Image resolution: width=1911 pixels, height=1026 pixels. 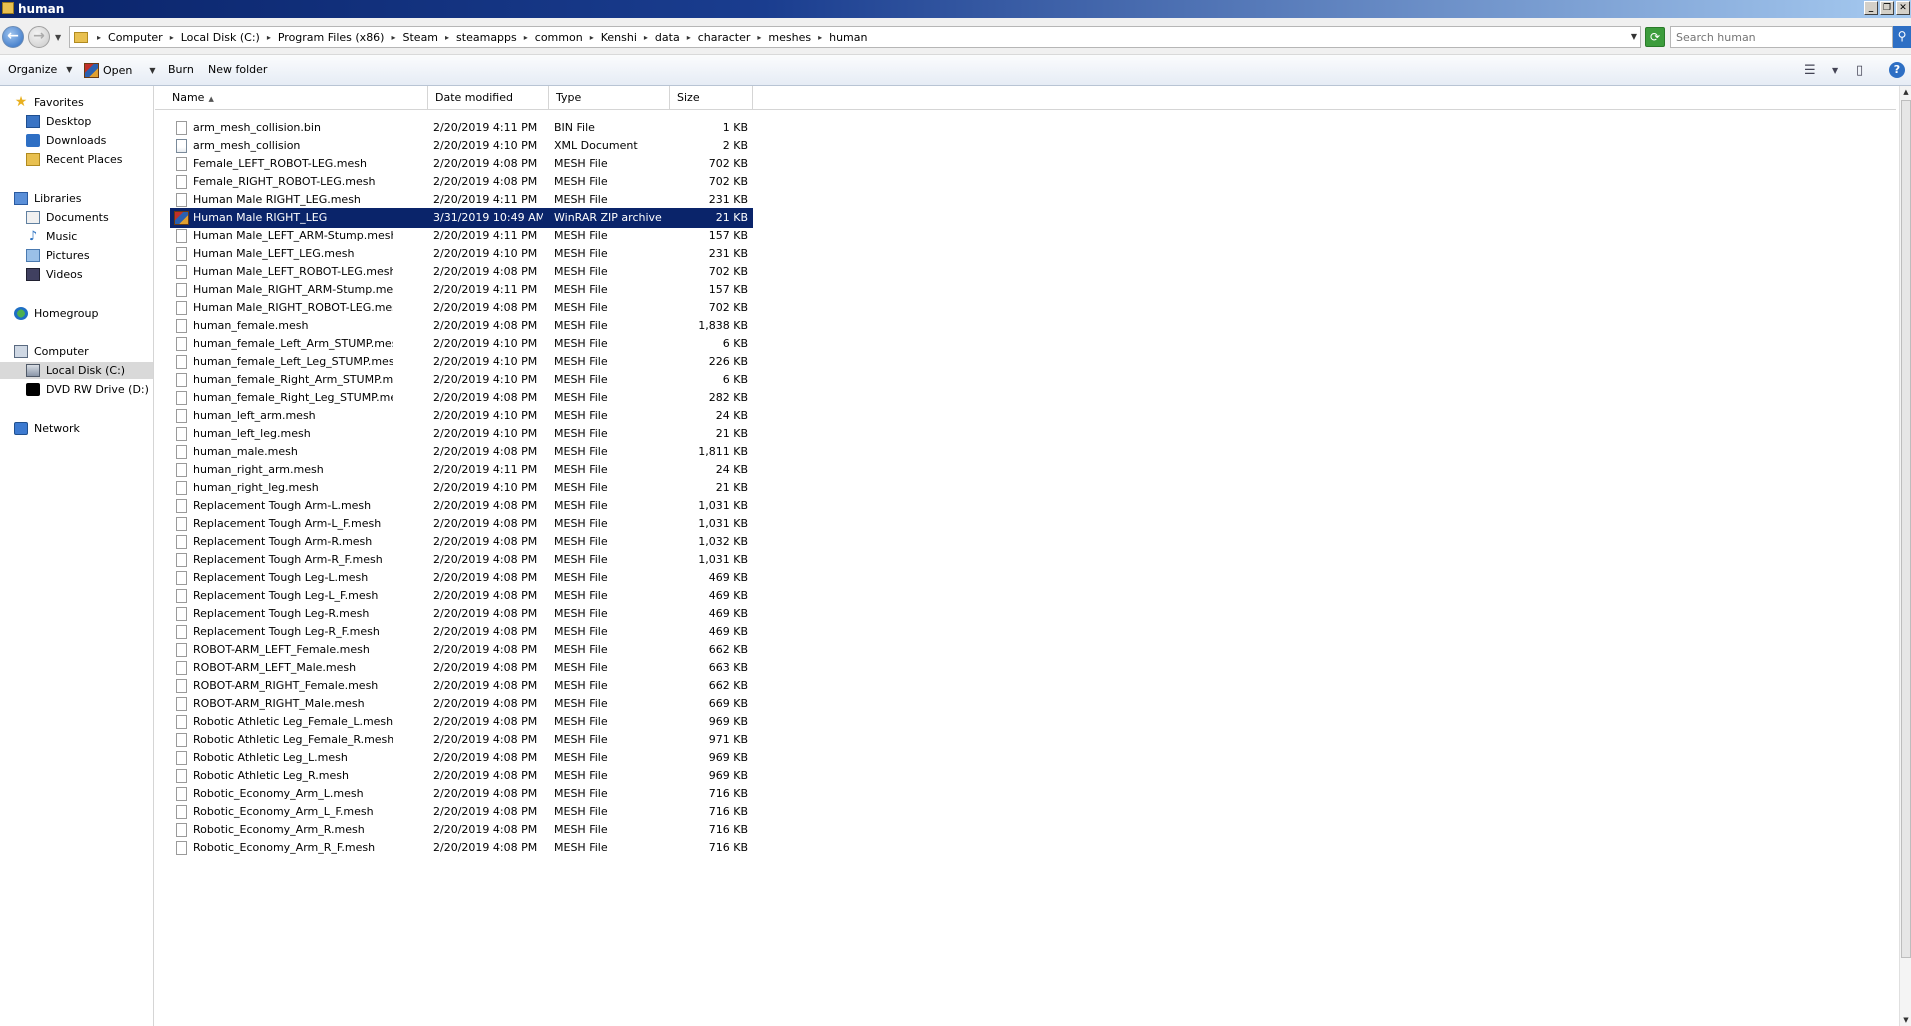 What do you see at coordinates (1859, 70) in the screenshot?
I see `preview-pane-icon: ▯` at bounding box center [1859, 70].